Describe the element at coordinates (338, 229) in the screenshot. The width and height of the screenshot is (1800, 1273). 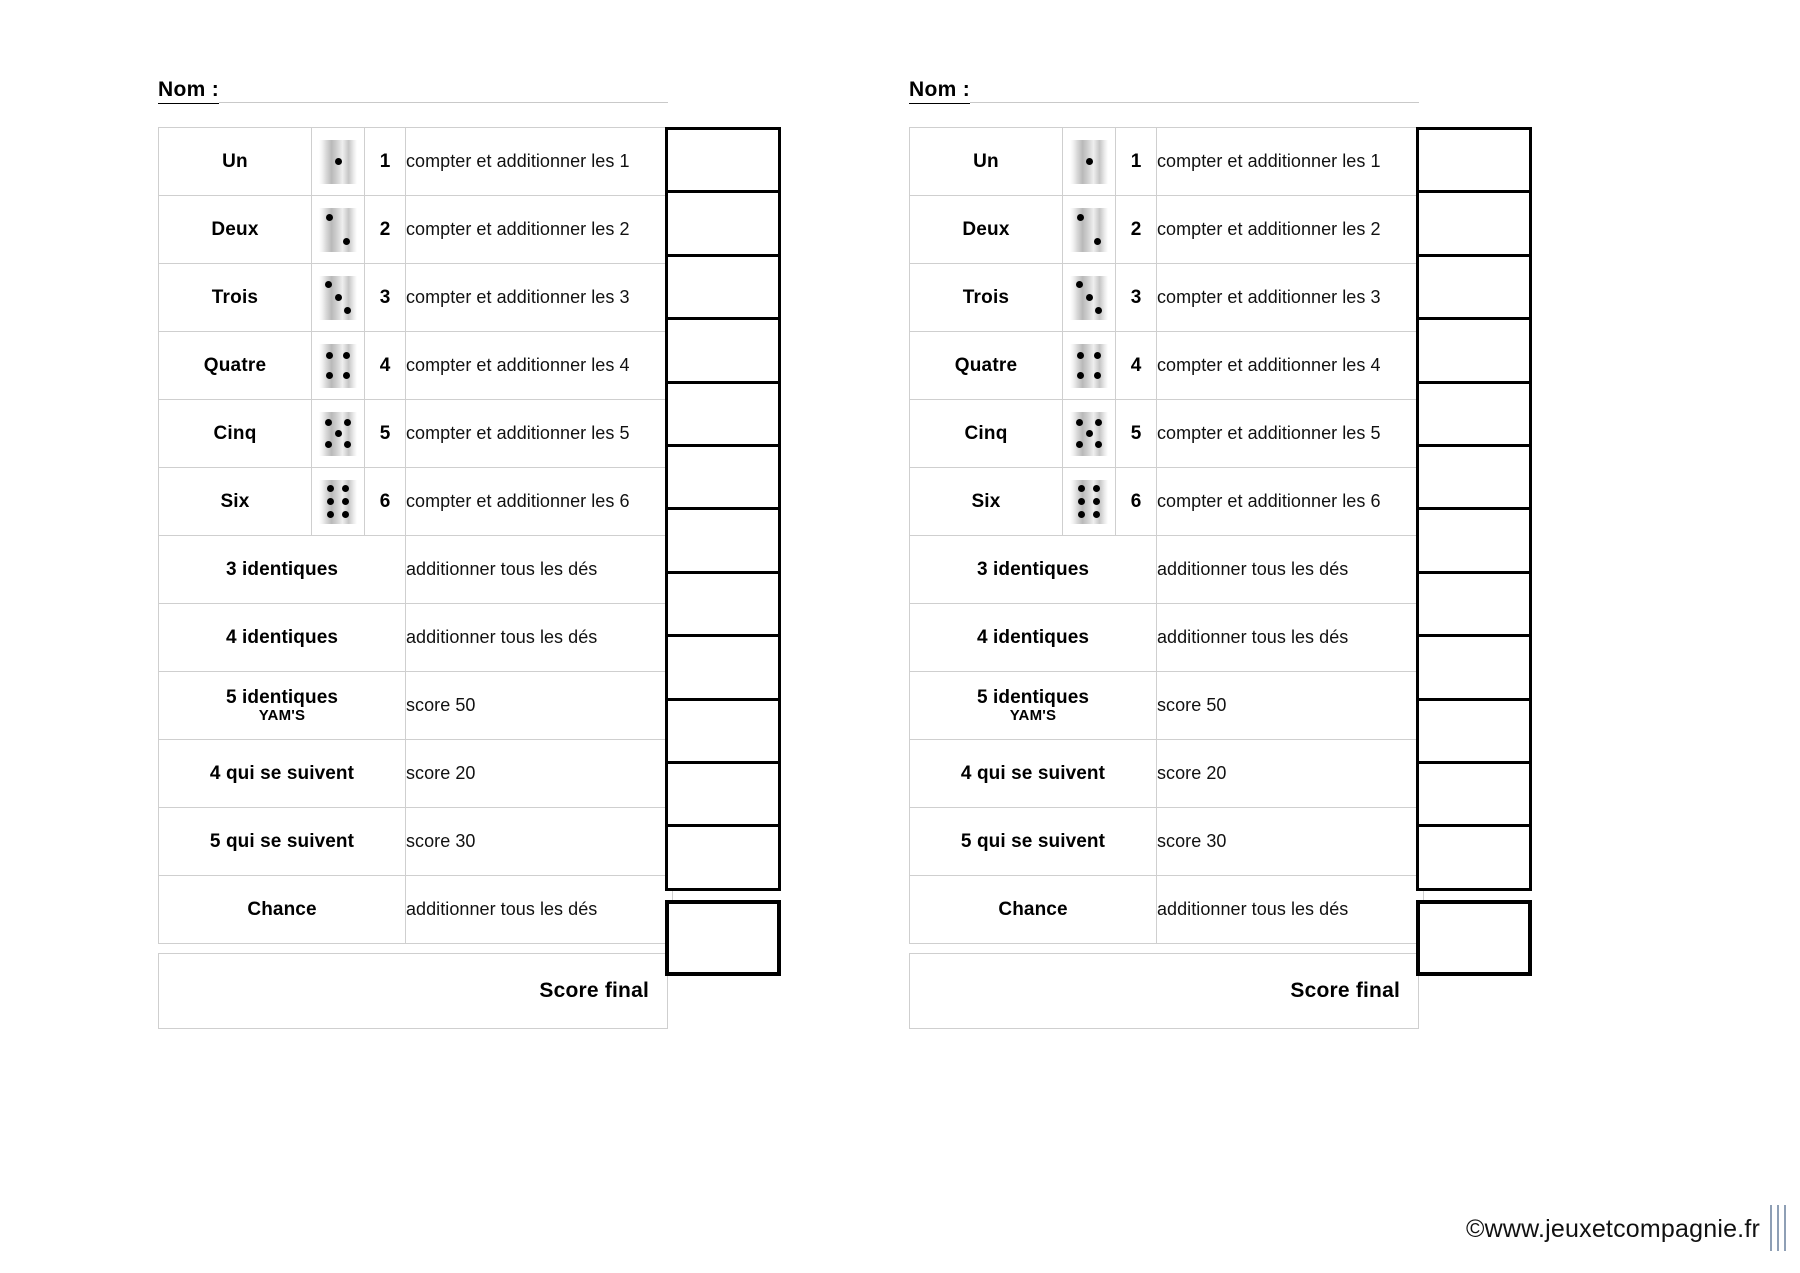
I see `die-face-2-icon` at that location.